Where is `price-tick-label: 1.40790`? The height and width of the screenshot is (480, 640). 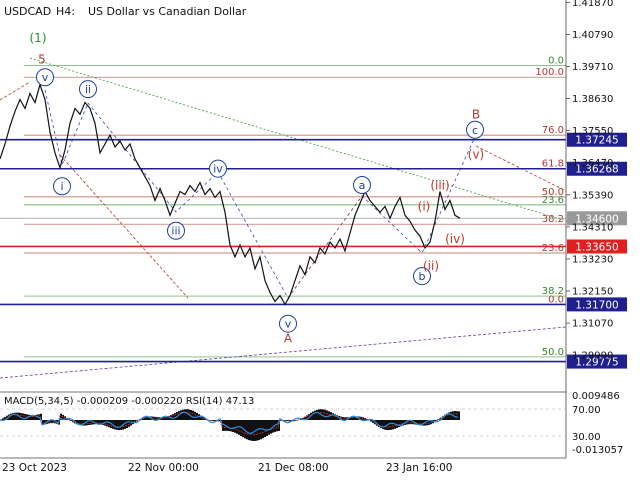
price-tick-label: 1.40790 is located at coordinates (592, 35).